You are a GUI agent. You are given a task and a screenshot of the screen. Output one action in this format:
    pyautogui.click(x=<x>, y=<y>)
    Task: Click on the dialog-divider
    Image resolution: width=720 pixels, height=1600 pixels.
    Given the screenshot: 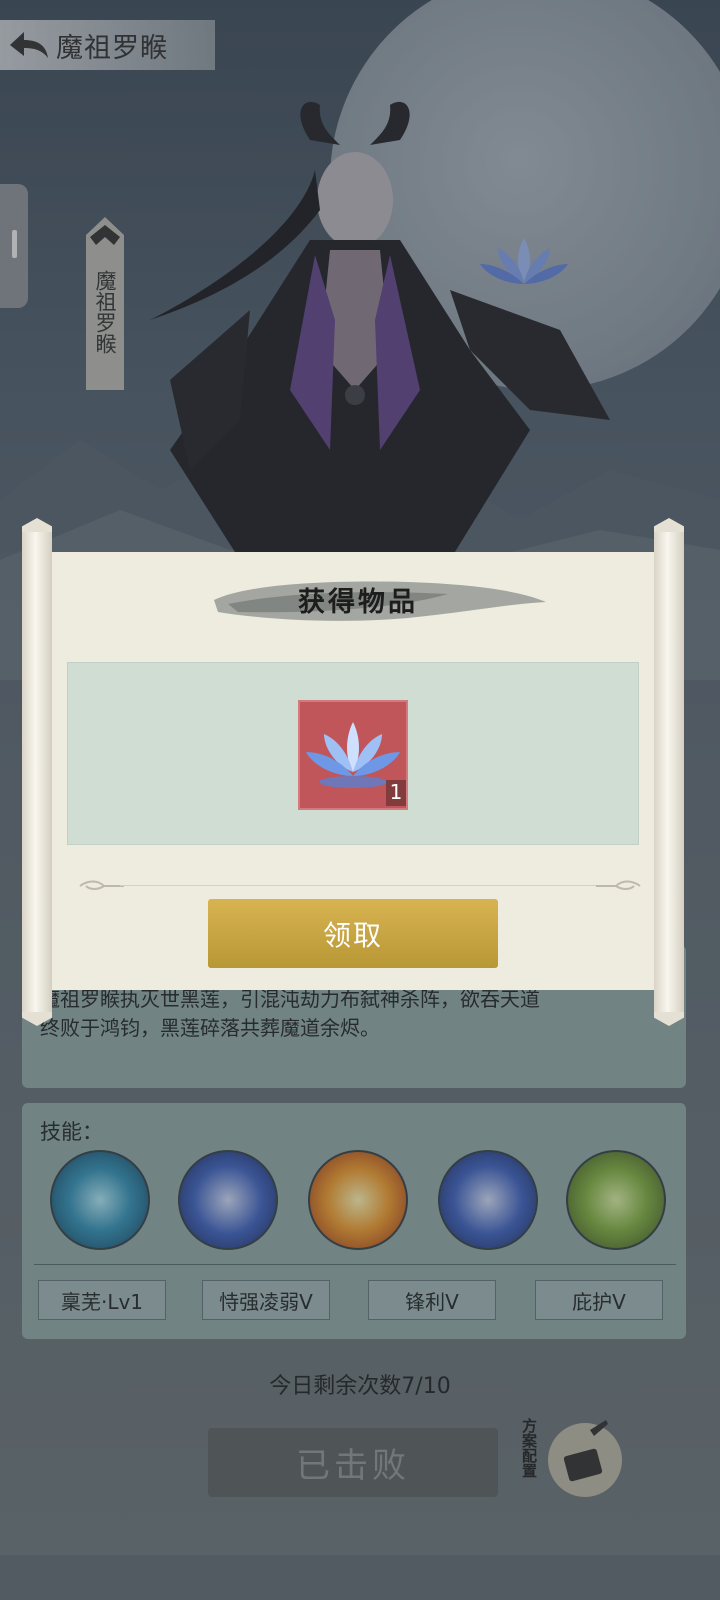 What is the action you would take?
    pyautogui.click(x=360, y=885)
    